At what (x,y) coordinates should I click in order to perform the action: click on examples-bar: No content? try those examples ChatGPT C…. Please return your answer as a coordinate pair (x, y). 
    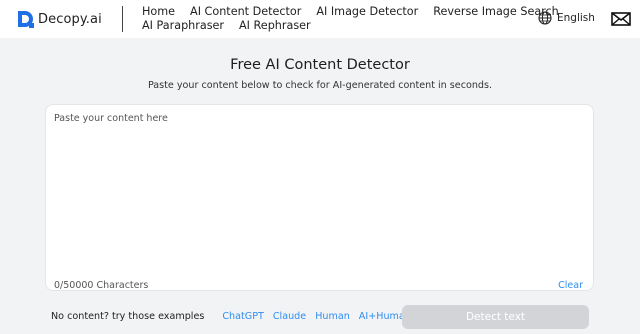
    Looking at the image, I should click on (235, 316).